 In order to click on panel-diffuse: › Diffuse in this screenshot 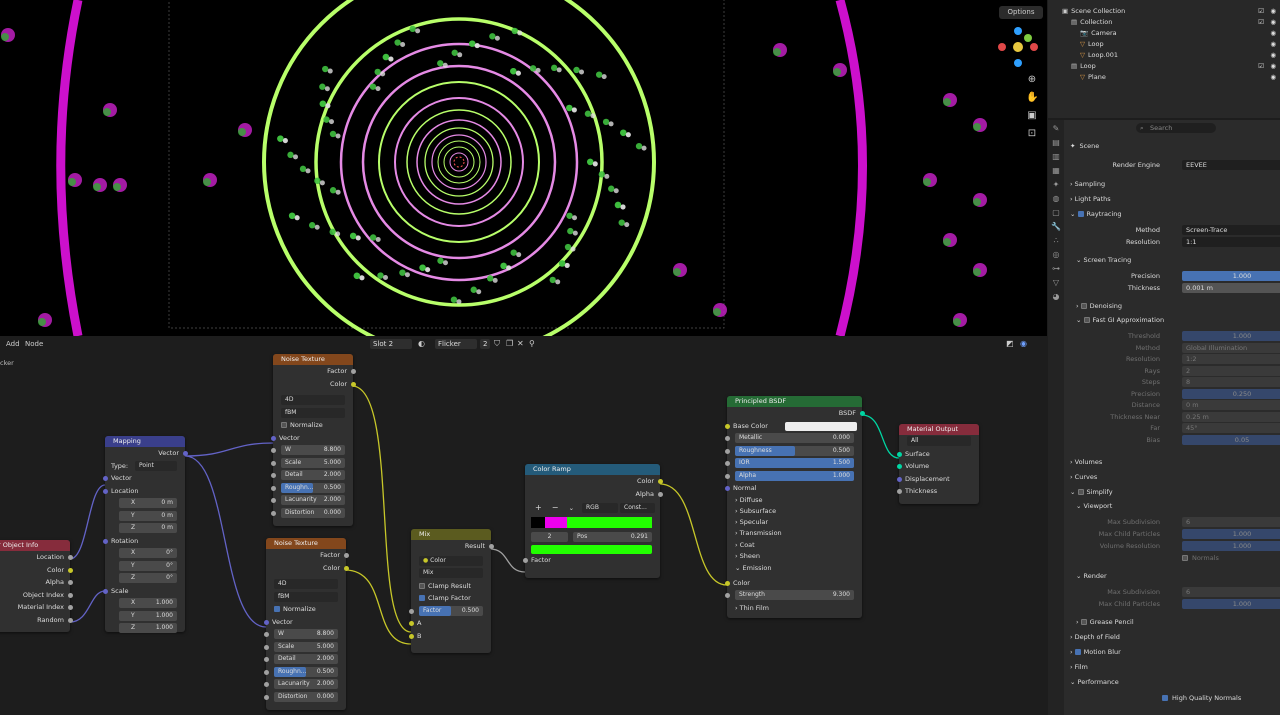, I will do `click(794, 500)`.